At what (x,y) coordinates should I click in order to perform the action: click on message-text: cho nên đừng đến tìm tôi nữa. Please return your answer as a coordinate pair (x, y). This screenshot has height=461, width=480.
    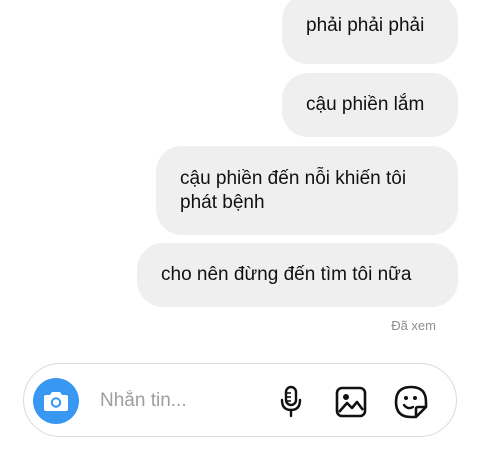
    Looking at the image, I should click on (286, 274).